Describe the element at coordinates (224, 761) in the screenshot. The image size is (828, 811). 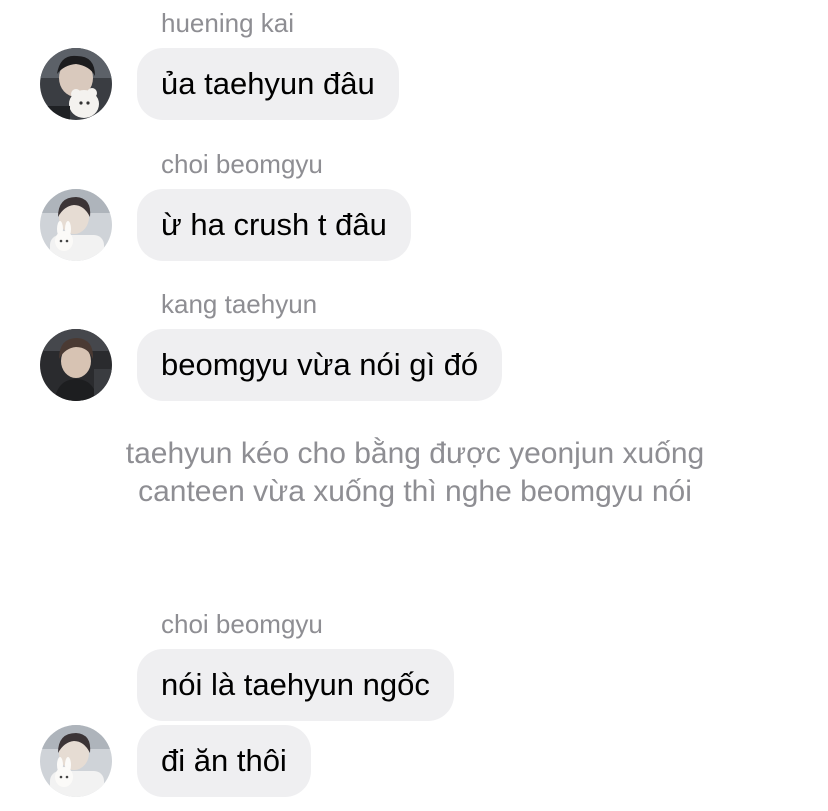
I see `message-bubble: đi ăn thôi` at that location.